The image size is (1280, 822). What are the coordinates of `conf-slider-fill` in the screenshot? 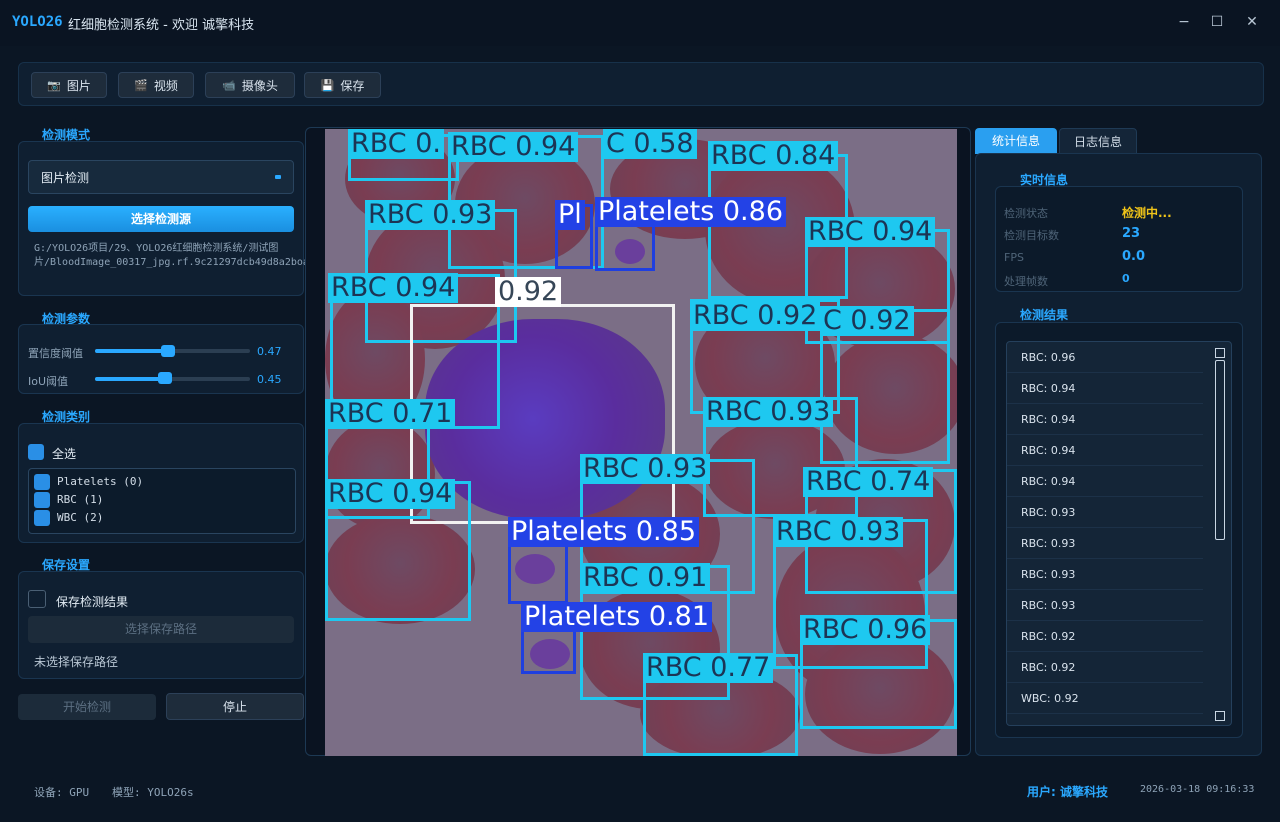 It's located at (131, 351).